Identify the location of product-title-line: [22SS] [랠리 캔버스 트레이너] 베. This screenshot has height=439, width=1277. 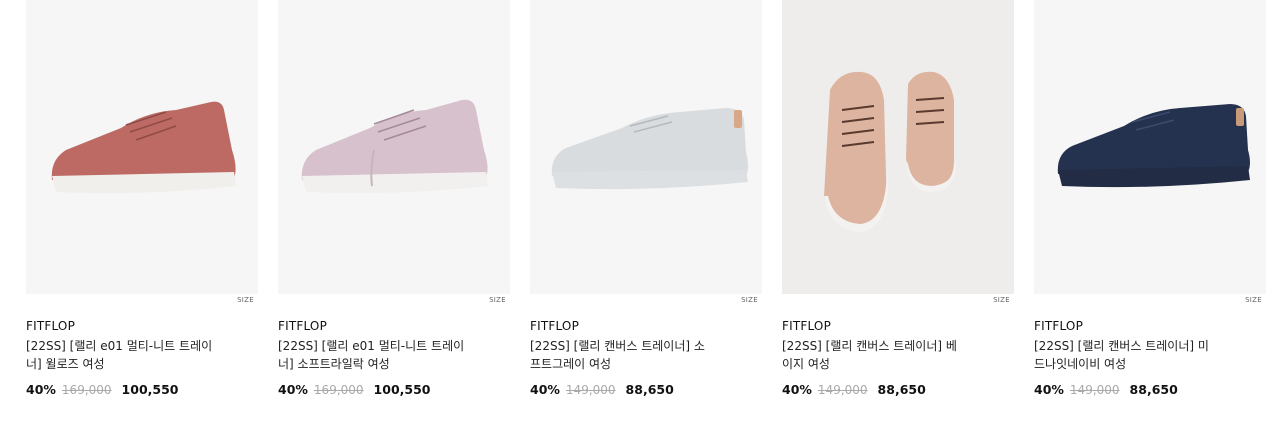
(869, 346).